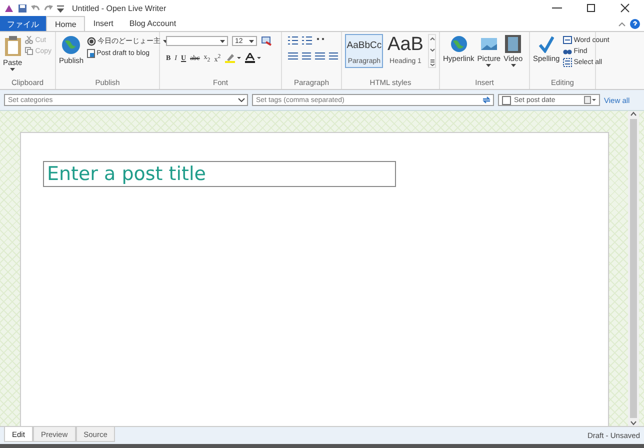 The height and width of the screenshot is (448, 644). I want to click on ribbon-tab: Home, so click(66, 23).